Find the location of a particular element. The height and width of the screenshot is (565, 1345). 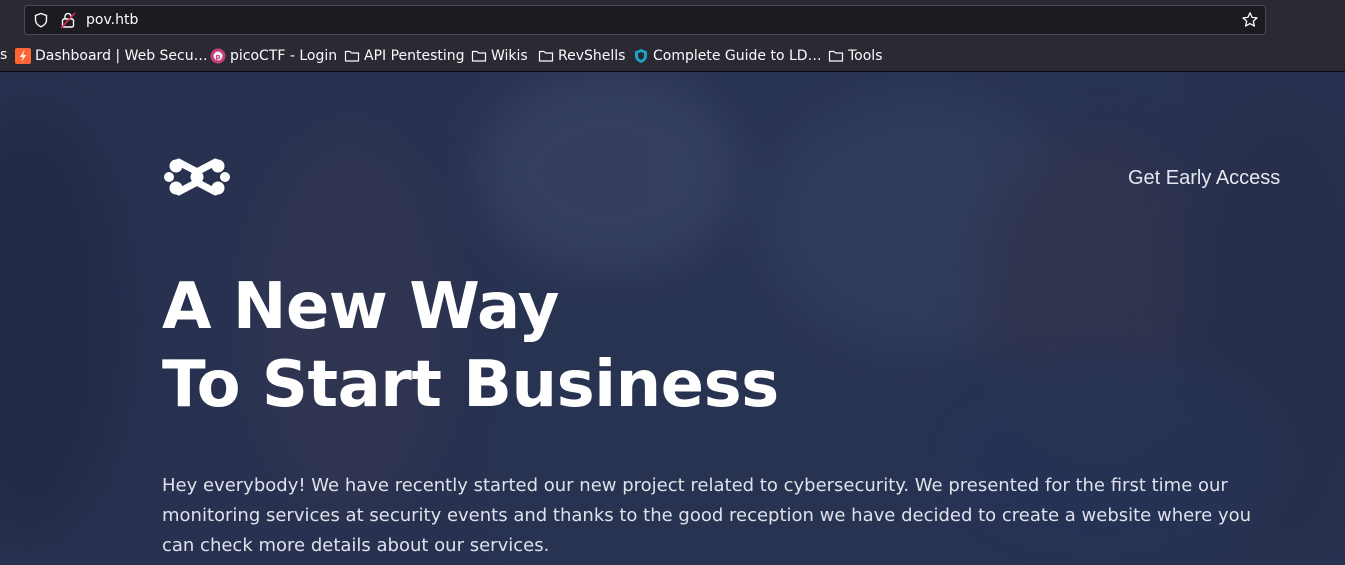

hero-title-line-2: To Start Business is located at coordinates (470, 385).